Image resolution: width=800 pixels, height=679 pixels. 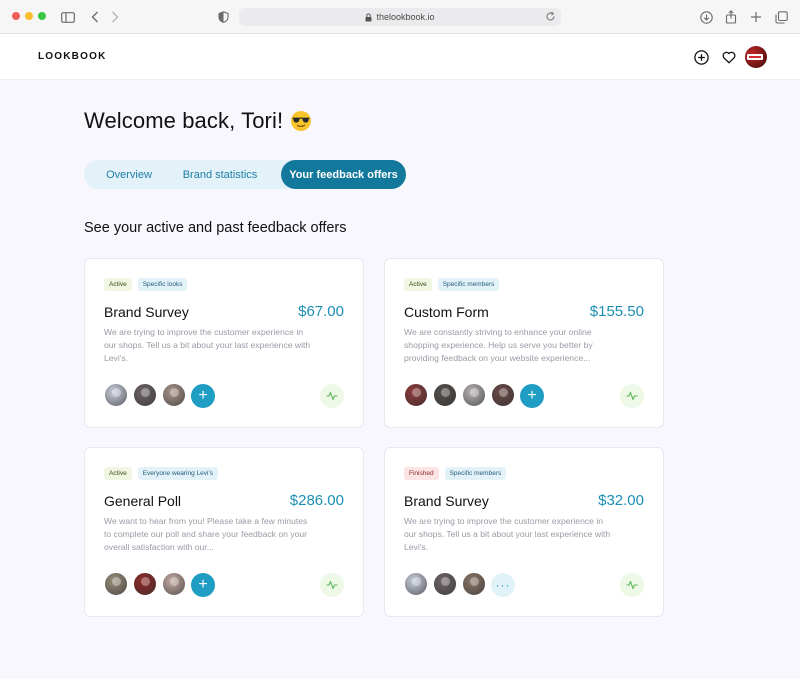 I want to click on reload-icon, so click(x=550, y=16).